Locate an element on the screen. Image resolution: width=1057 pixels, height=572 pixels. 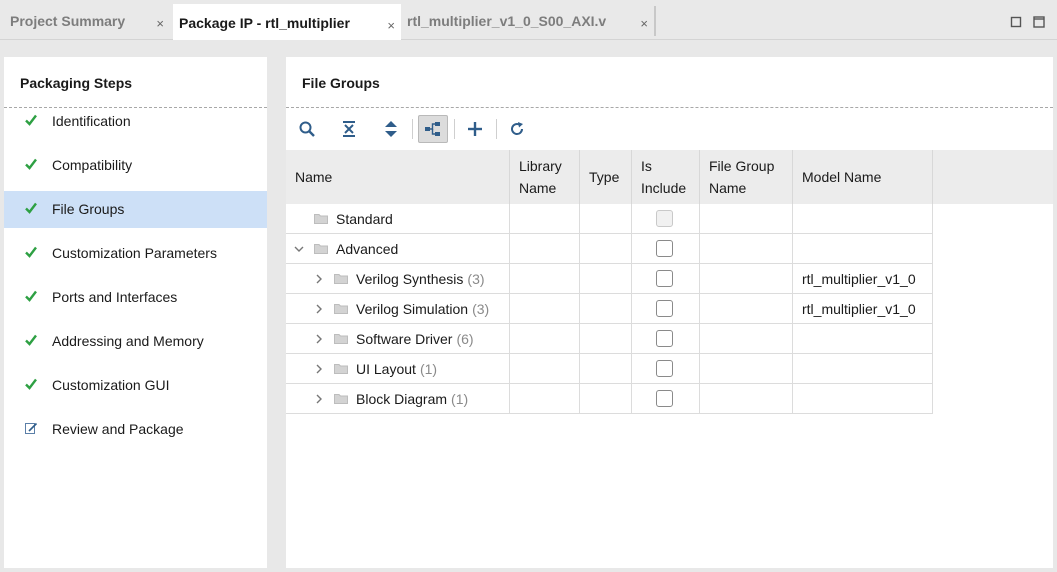
name-cell: Verilog Synthesis (3) is located at coordinates (398, 279).